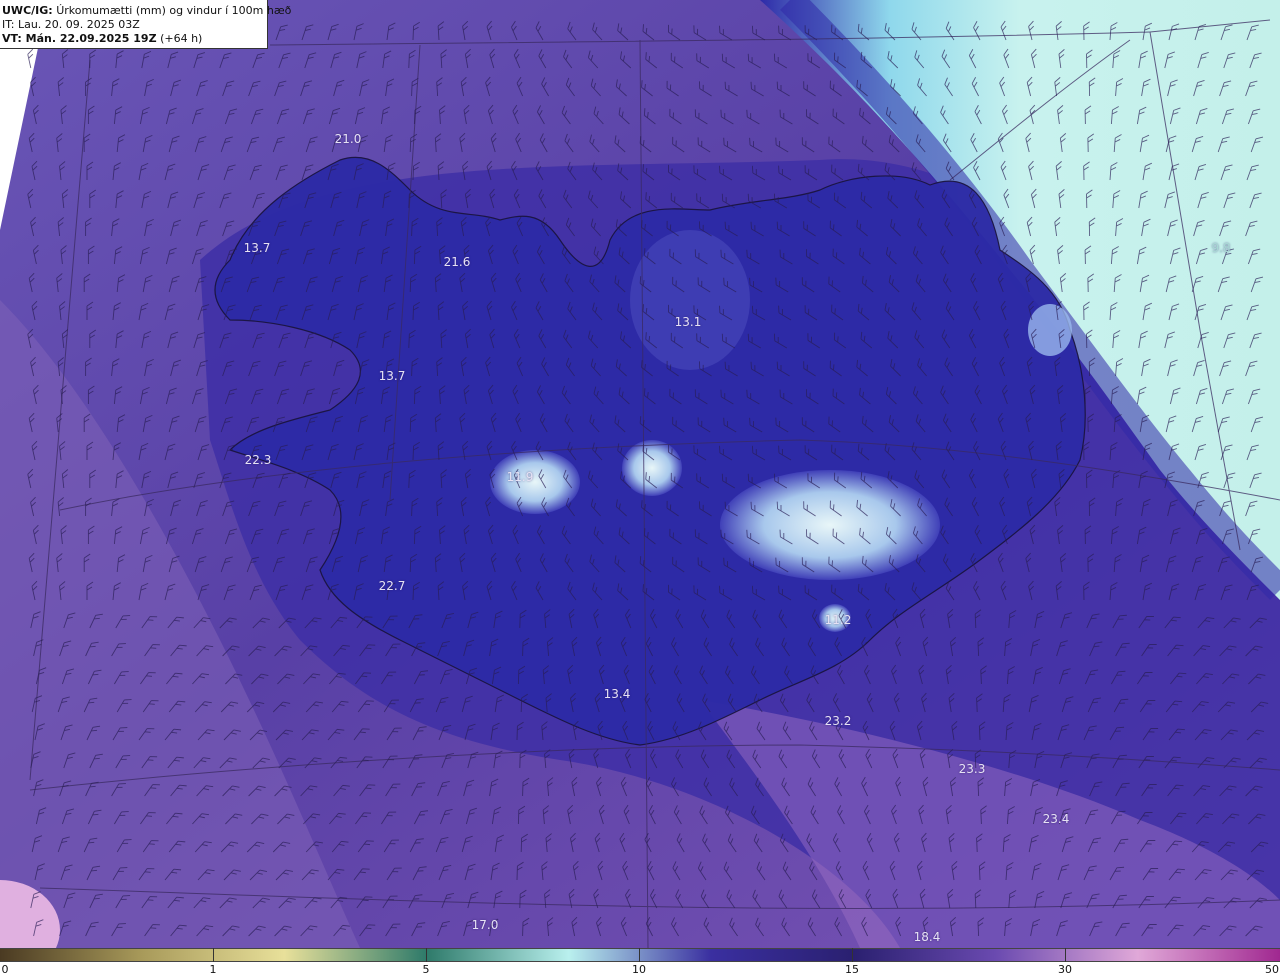 The image size is (1280, 978). What do you see at coordinates (1221, 248) in the screenshot?
I see `precip-value-label: 9.8` at bounding box center [1221, 248].